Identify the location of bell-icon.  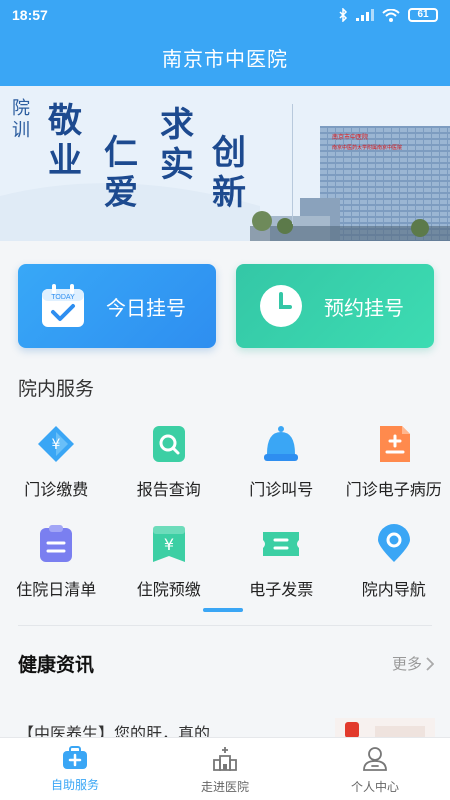
(281, 444).